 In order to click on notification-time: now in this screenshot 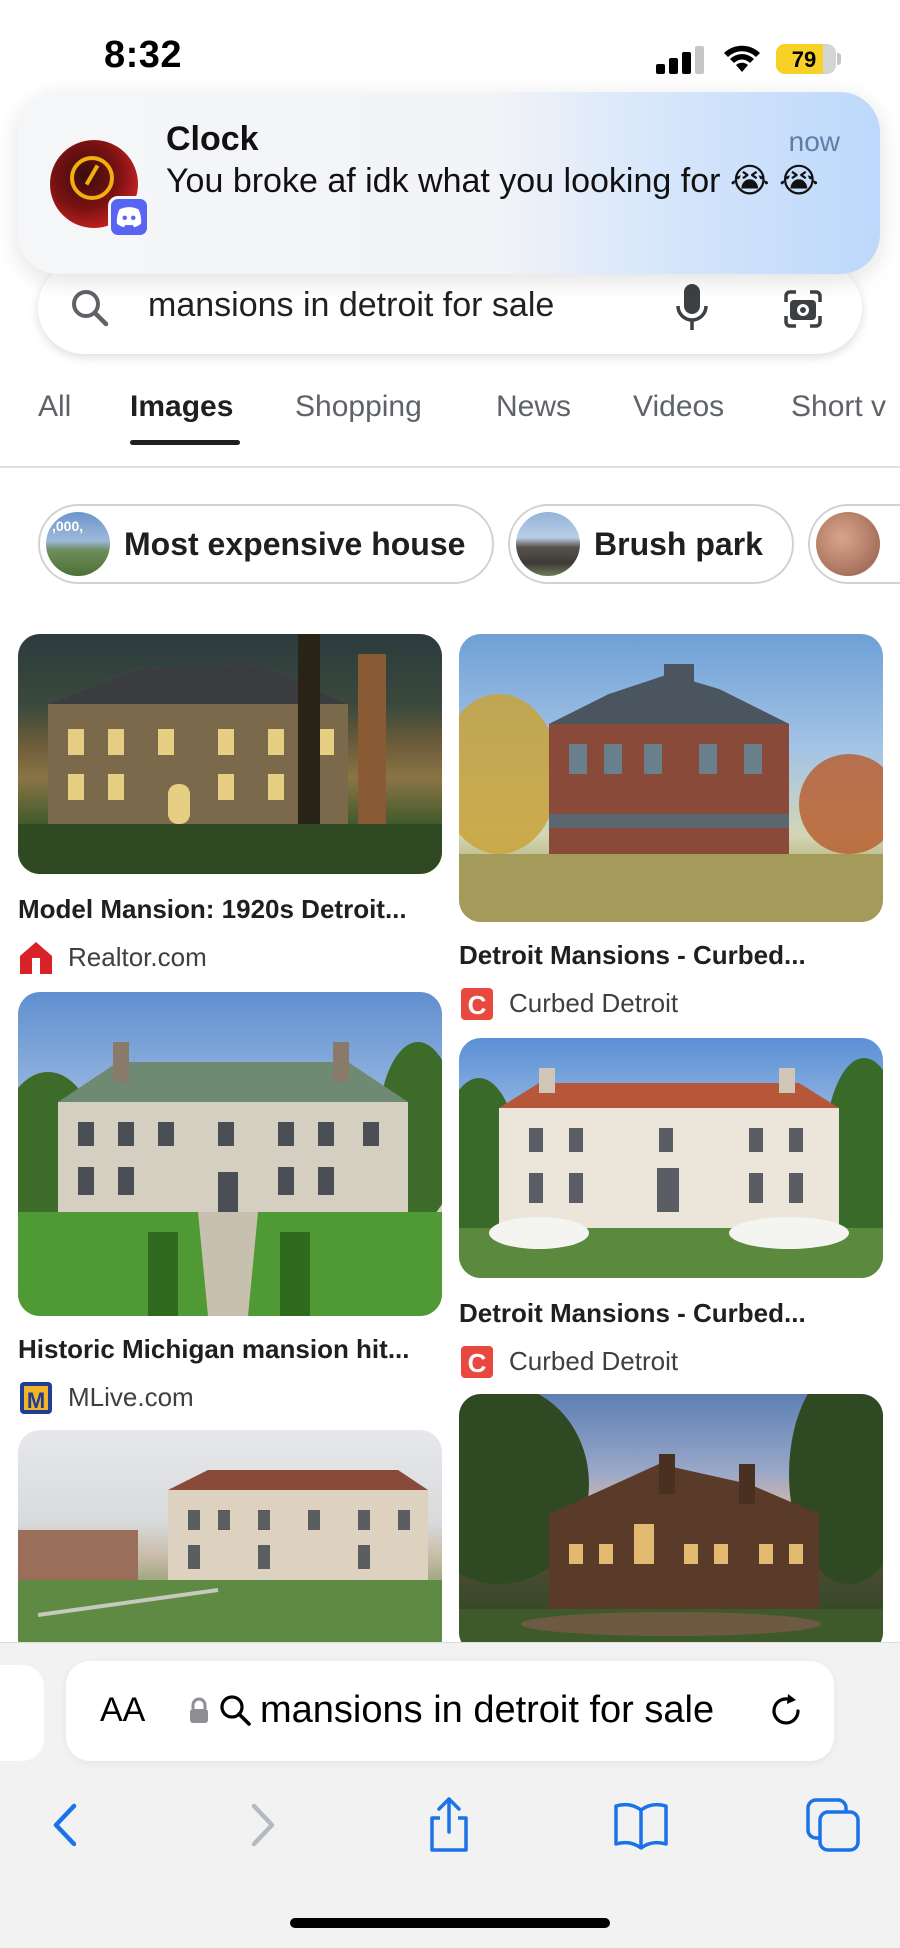, I will do `click(814, 141)`.